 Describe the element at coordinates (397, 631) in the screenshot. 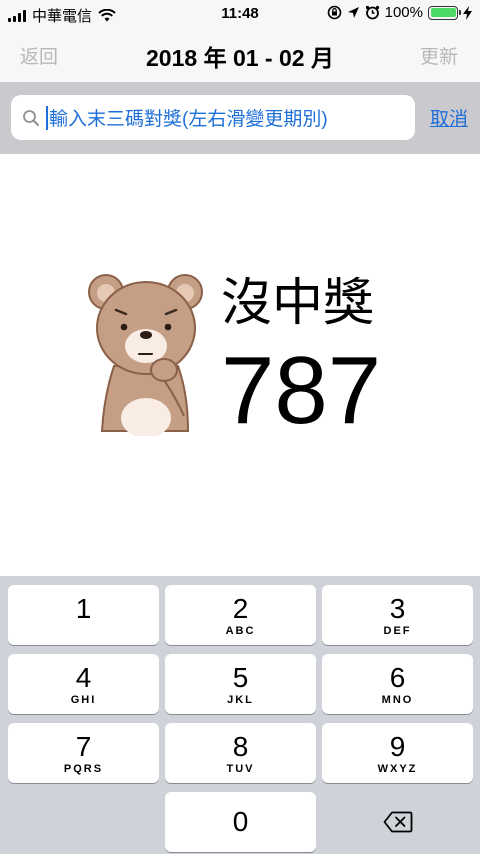

I see `key-letters: DEF` at that location.